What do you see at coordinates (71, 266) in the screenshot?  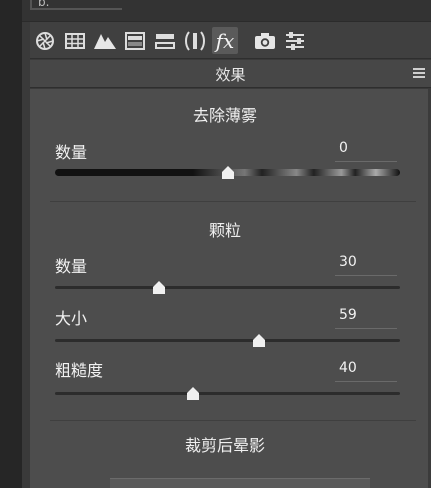 I see `grain-amount-label: 数量` at bounding box center [71, 266].